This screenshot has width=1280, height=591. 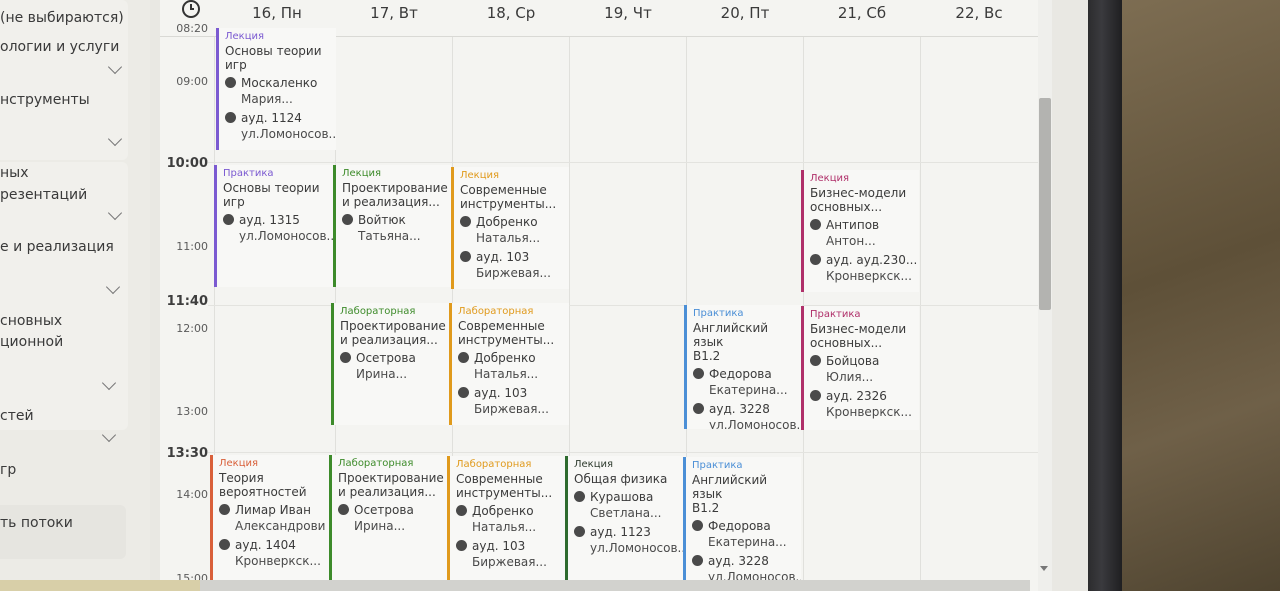 I want to click on day-header-tue: 17, Вт, so click(x=394, y=13).